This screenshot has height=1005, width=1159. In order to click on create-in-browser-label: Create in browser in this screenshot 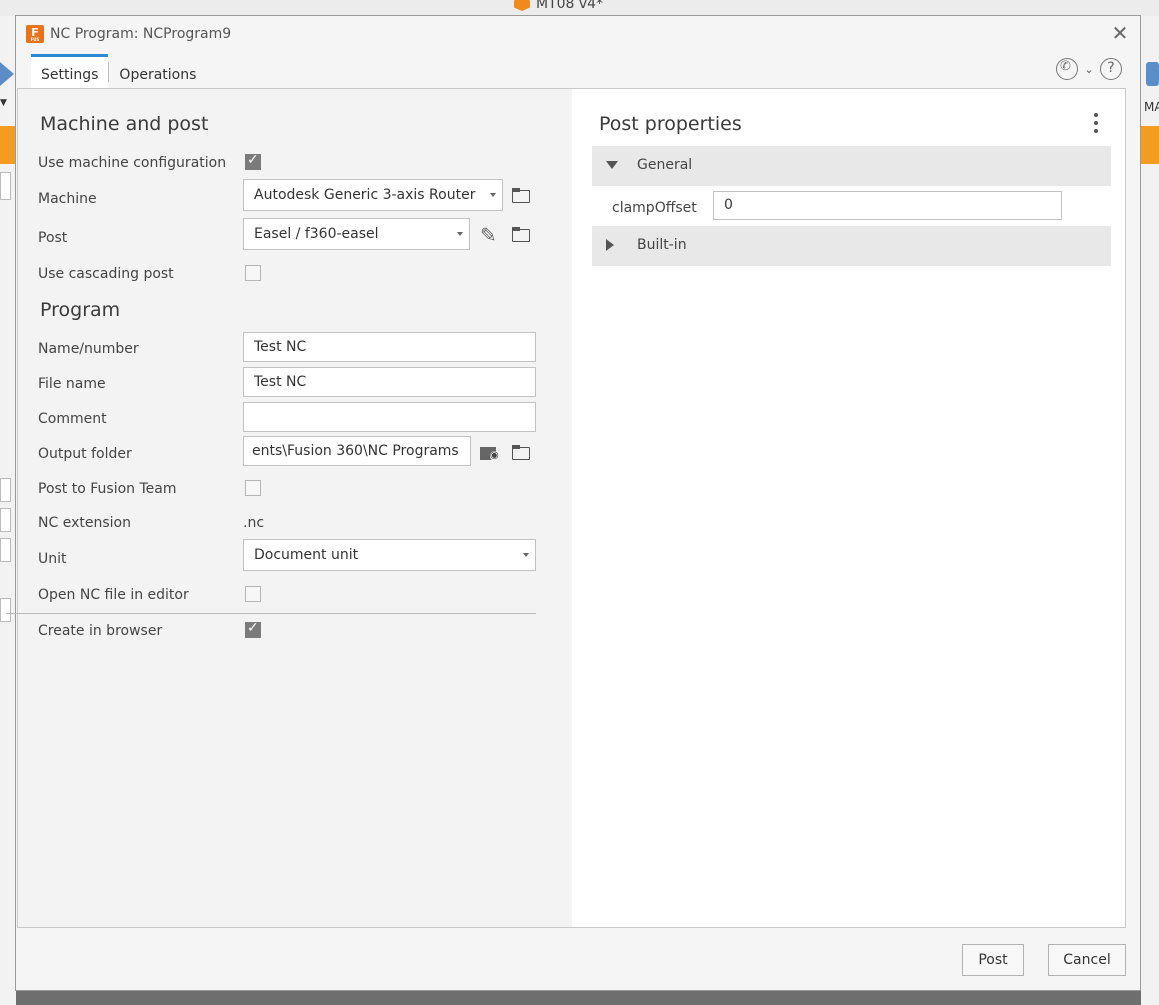, I will do `click(100, 631)`.